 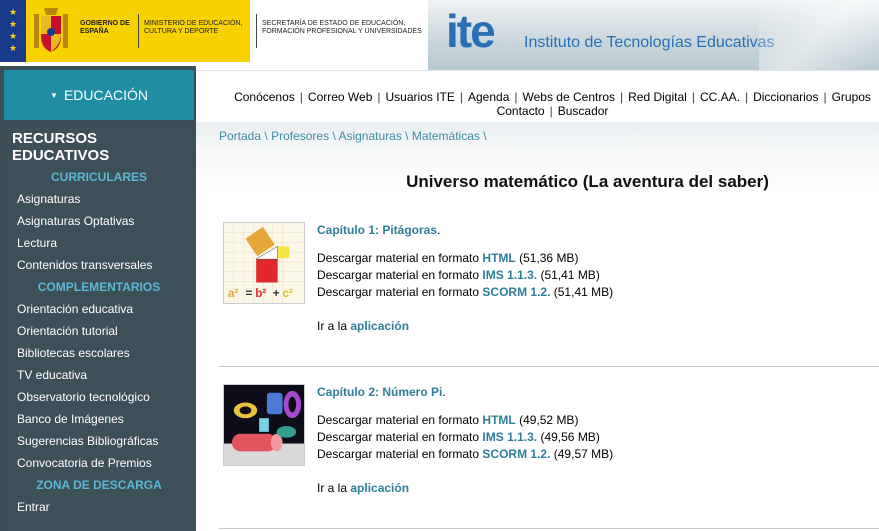 What do you see at coordinates (67, 331) in the screenshot?
I see `sidebar-item-orientacion-tutorial: Orientación tutorial` at bounding box center [67, 331].